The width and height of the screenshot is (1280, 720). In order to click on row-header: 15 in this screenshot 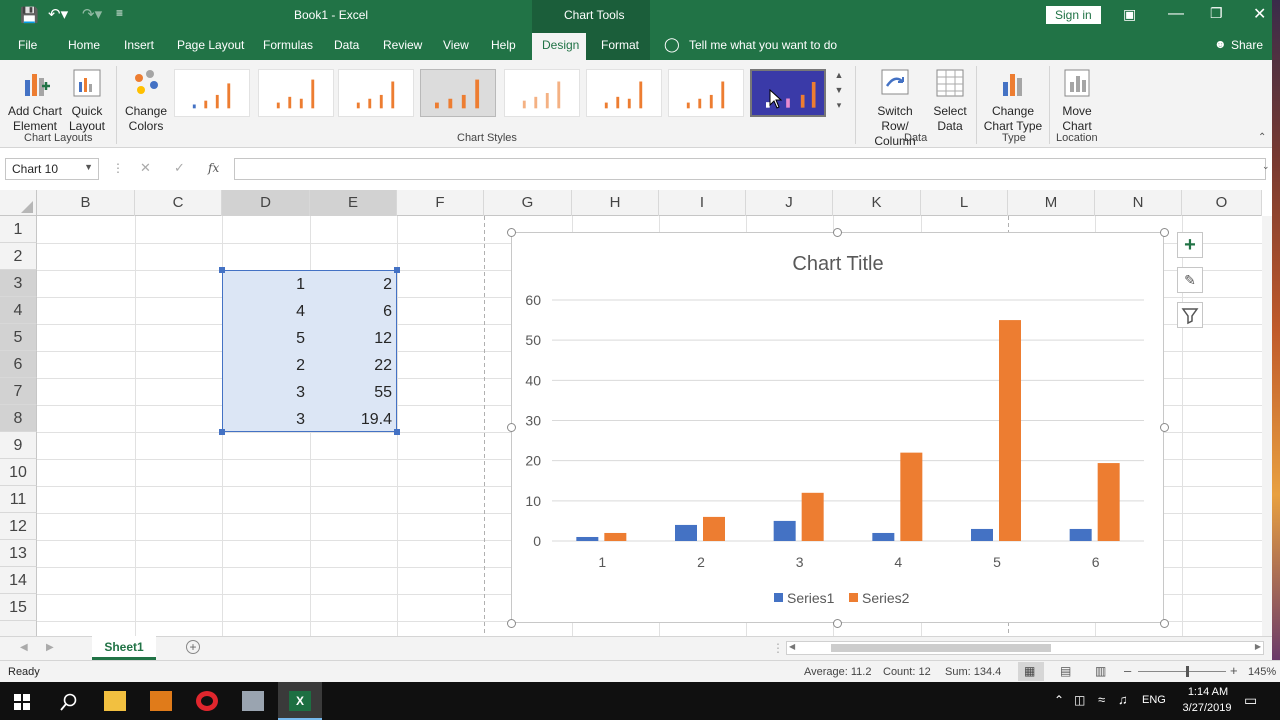, I will do `click(18, 607)`.